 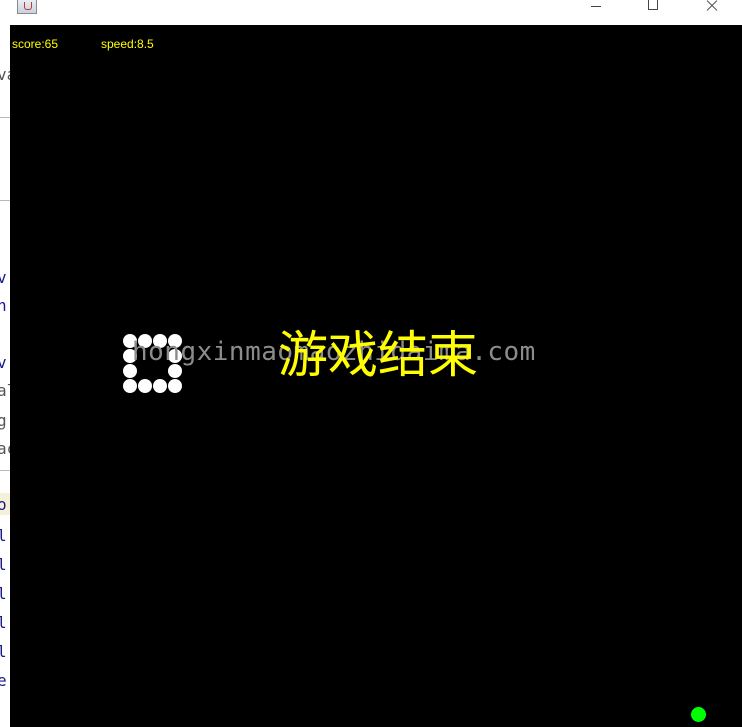 I want to click on game-over-text: 游戏结束, so click(x=378, y=355).